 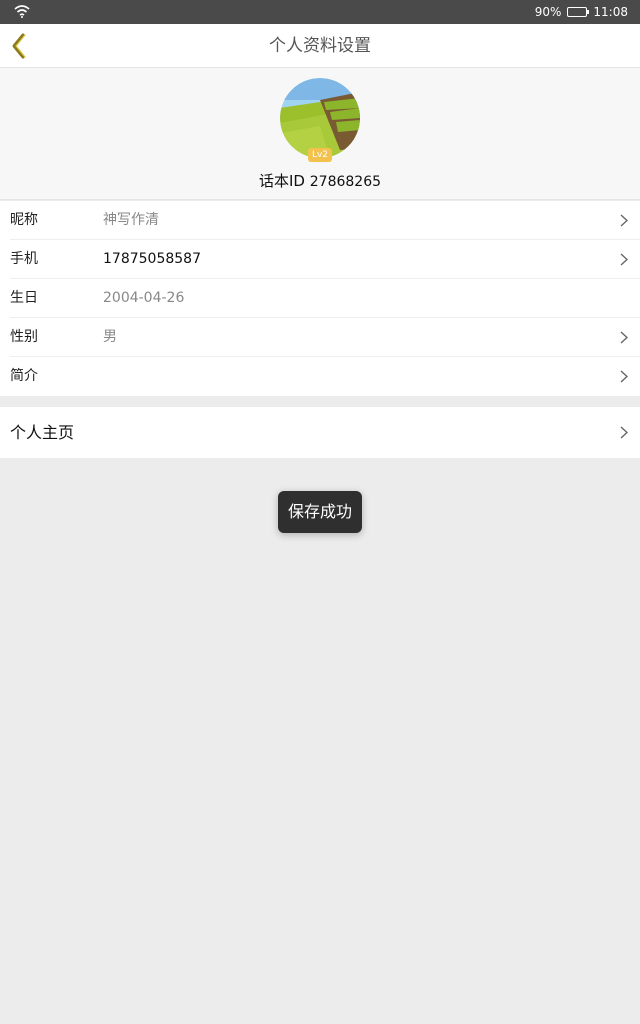 What do you see at coordinates (325, 376) in the screenshot?
I see `row-bio: 简介` at bounding box center [325, 376].